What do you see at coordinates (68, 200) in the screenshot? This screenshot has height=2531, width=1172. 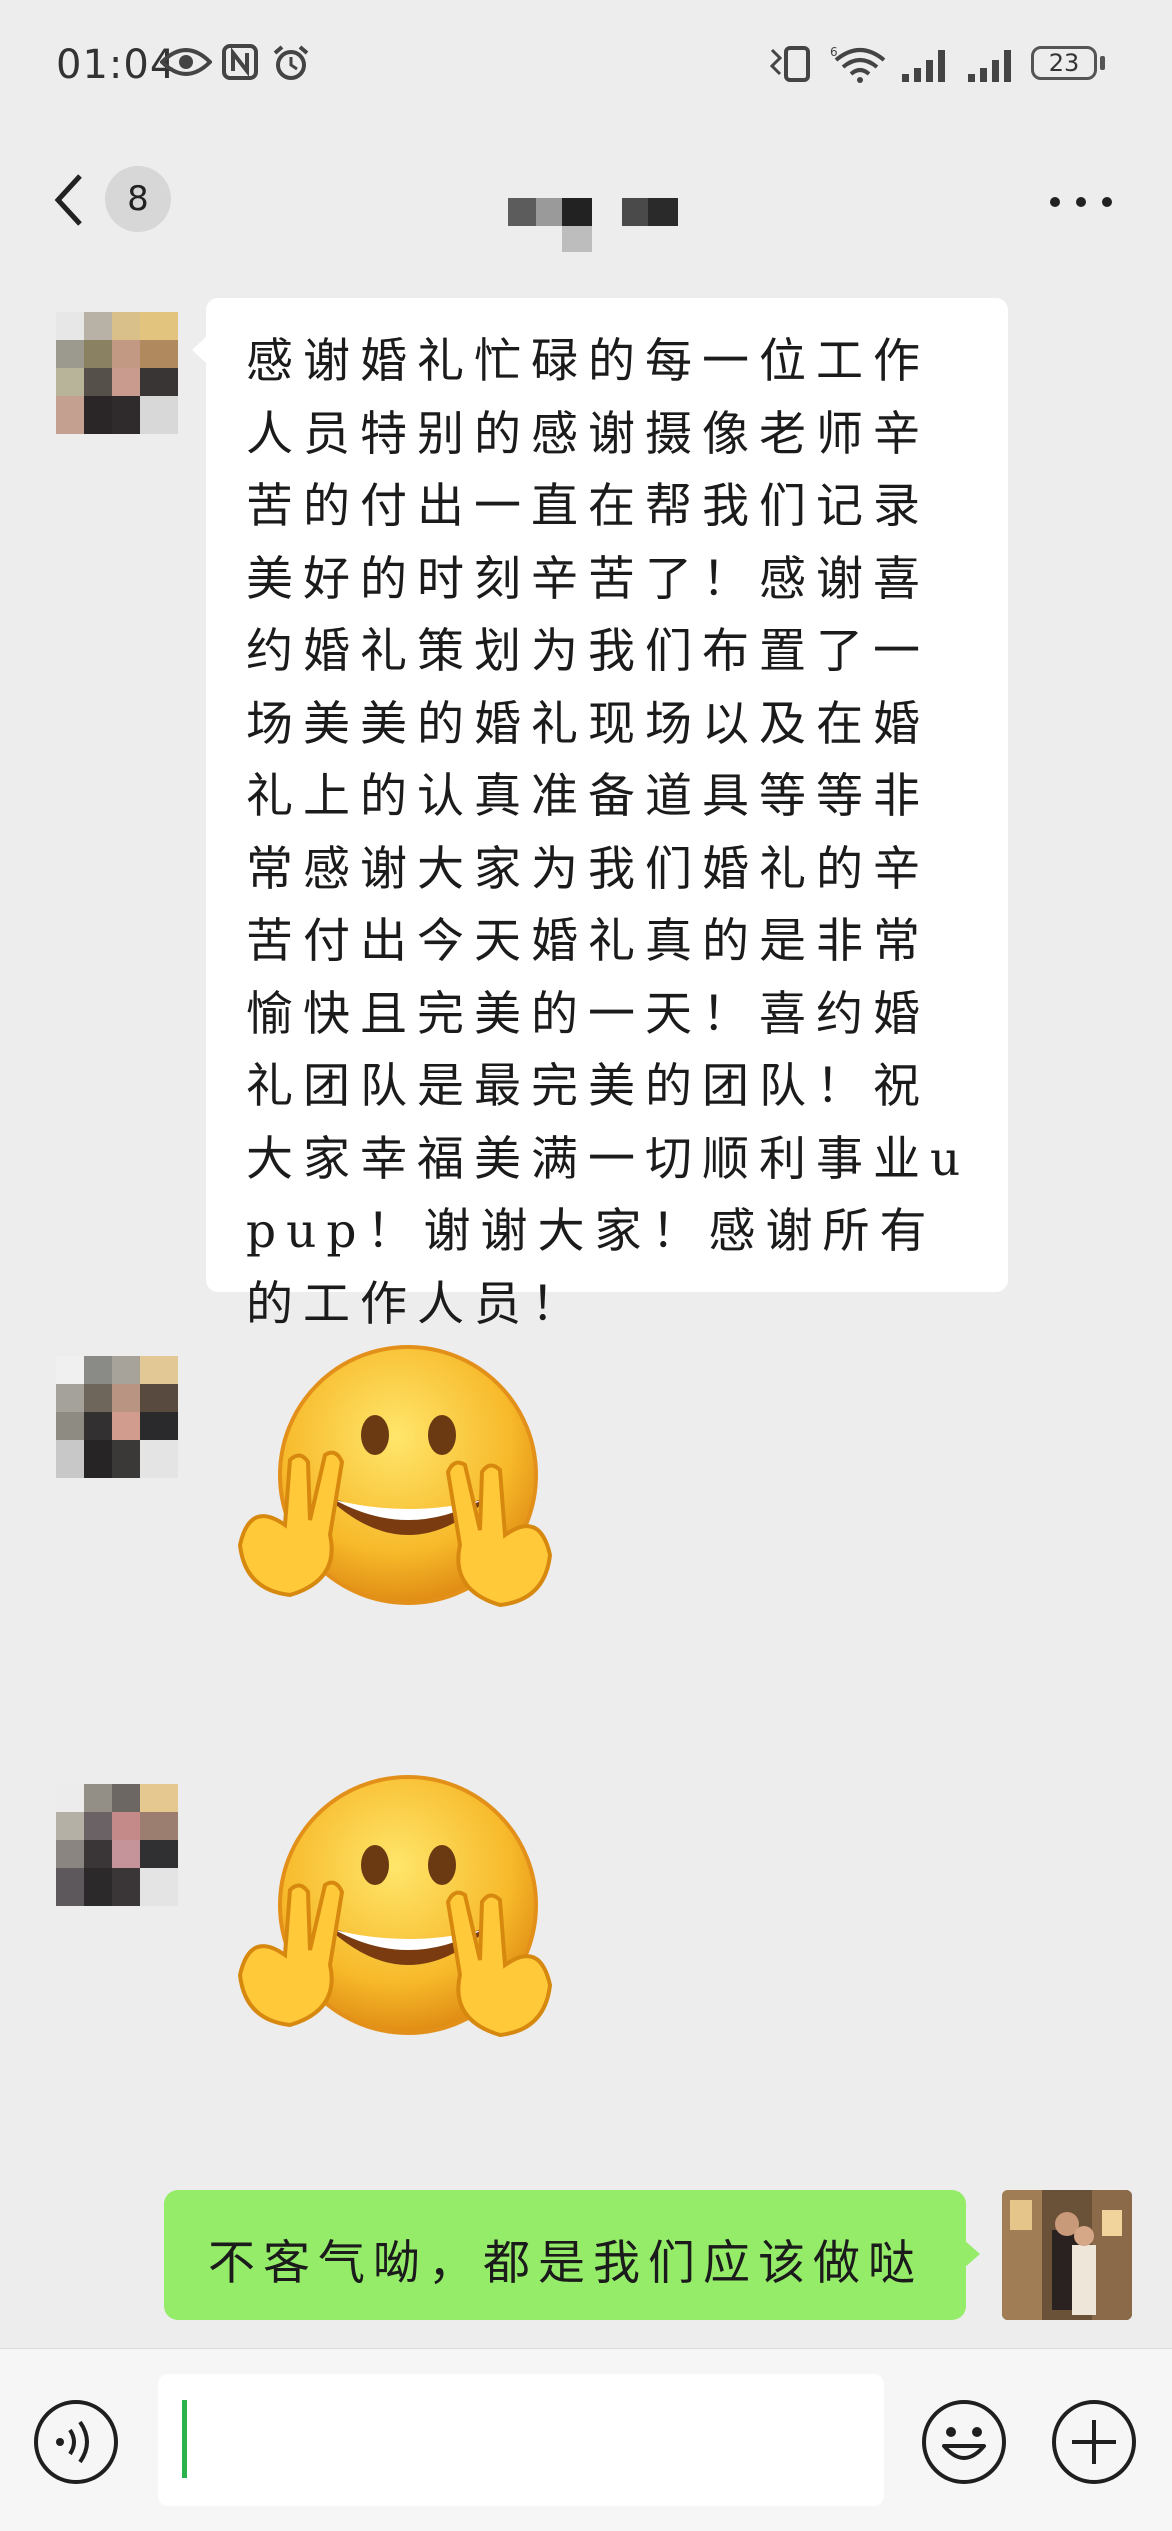 I see `chevron-left-icon` at bounding box center [68, 200].